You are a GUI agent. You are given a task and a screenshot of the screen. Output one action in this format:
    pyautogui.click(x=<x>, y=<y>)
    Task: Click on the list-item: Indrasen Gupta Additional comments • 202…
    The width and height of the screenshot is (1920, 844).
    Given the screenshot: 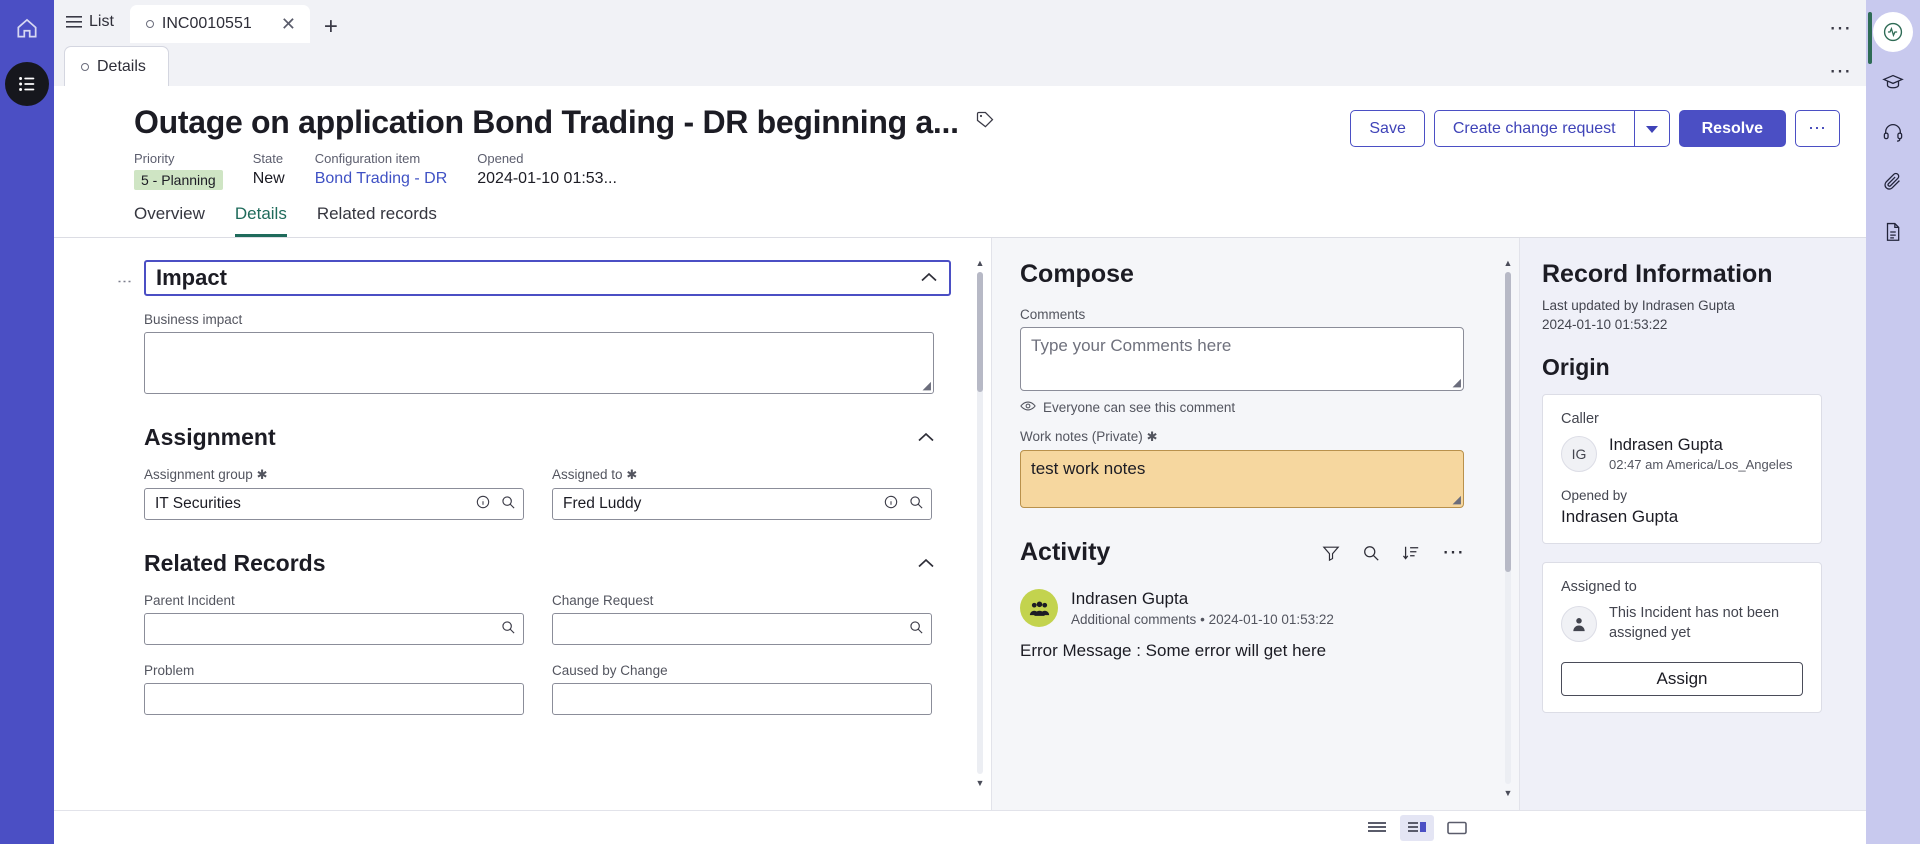 What is the action you would take?
    pyautogui.click(x=1245, y=625)
    